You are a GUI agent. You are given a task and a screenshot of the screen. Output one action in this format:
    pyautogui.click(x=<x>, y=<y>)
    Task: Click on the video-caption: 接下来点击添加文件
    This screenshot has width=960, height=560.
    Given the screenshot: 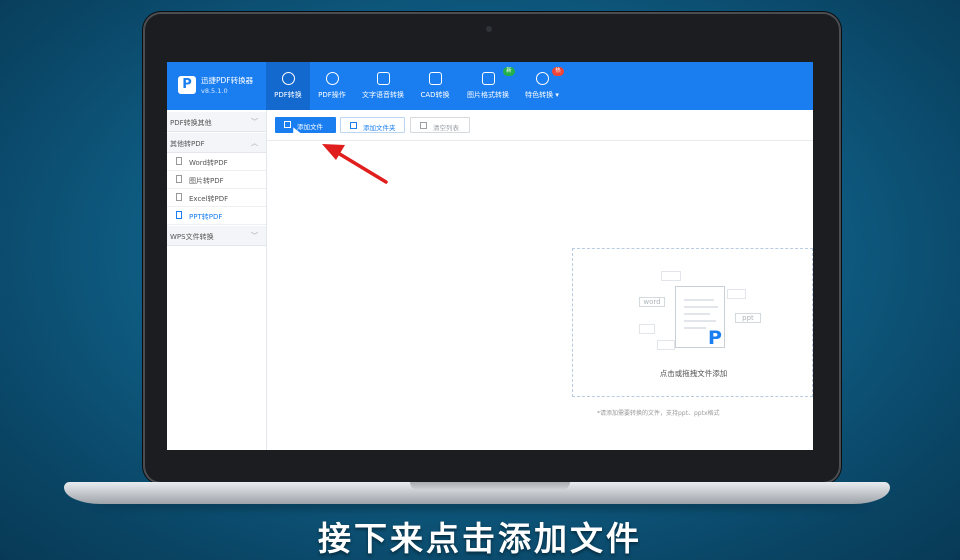 What is the action you would take?
    pyautogui.click(x=480, y=538)
    